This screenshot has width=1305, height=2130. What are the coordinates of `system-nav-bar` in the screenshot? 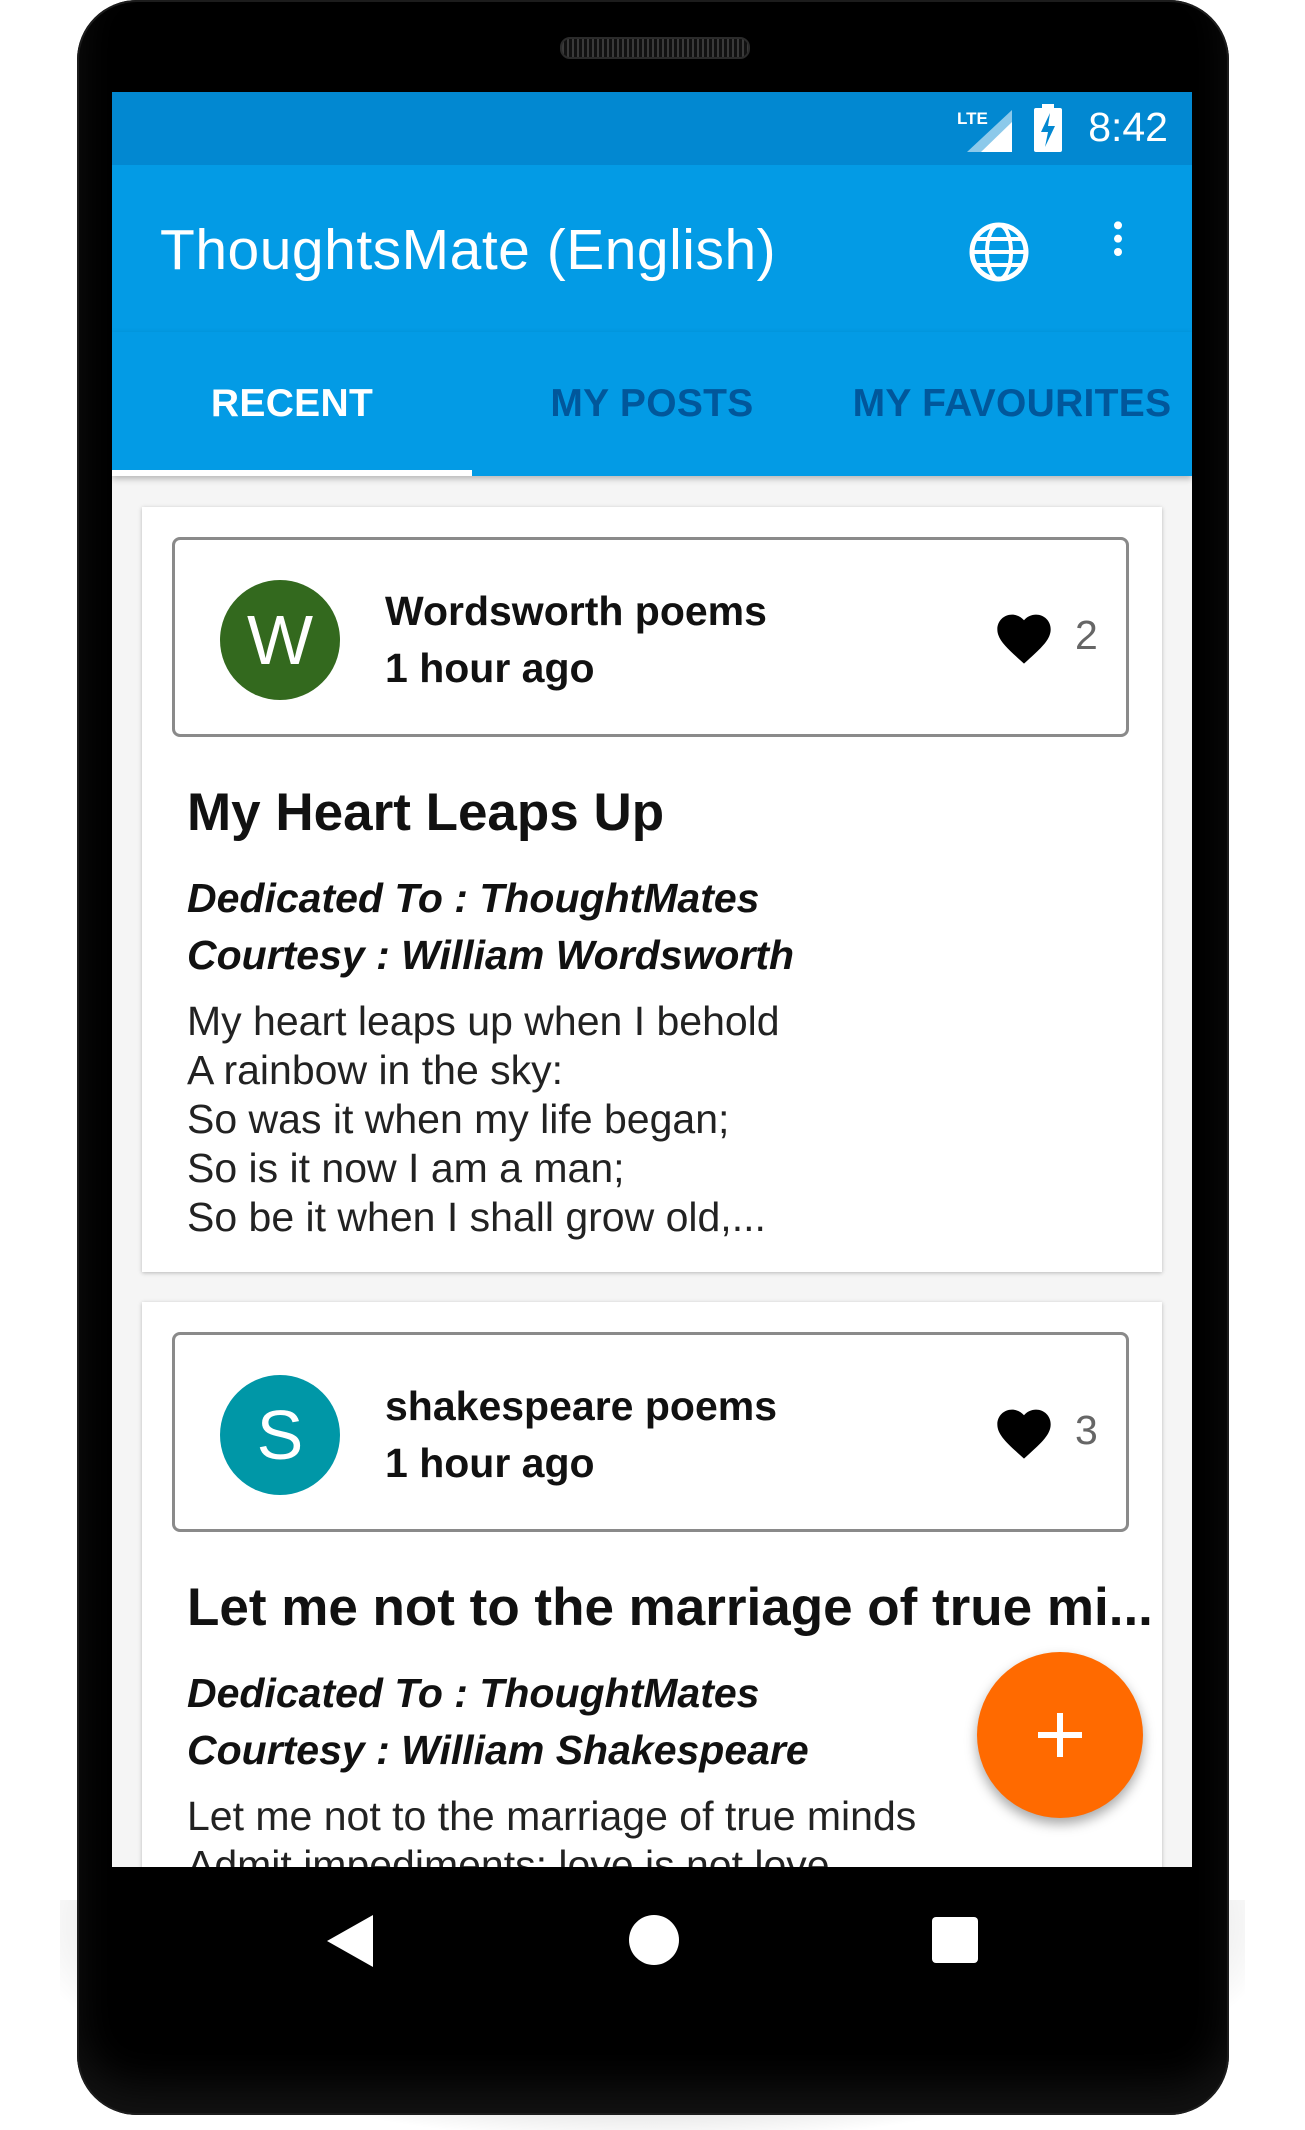 It's located at (652, 1942).